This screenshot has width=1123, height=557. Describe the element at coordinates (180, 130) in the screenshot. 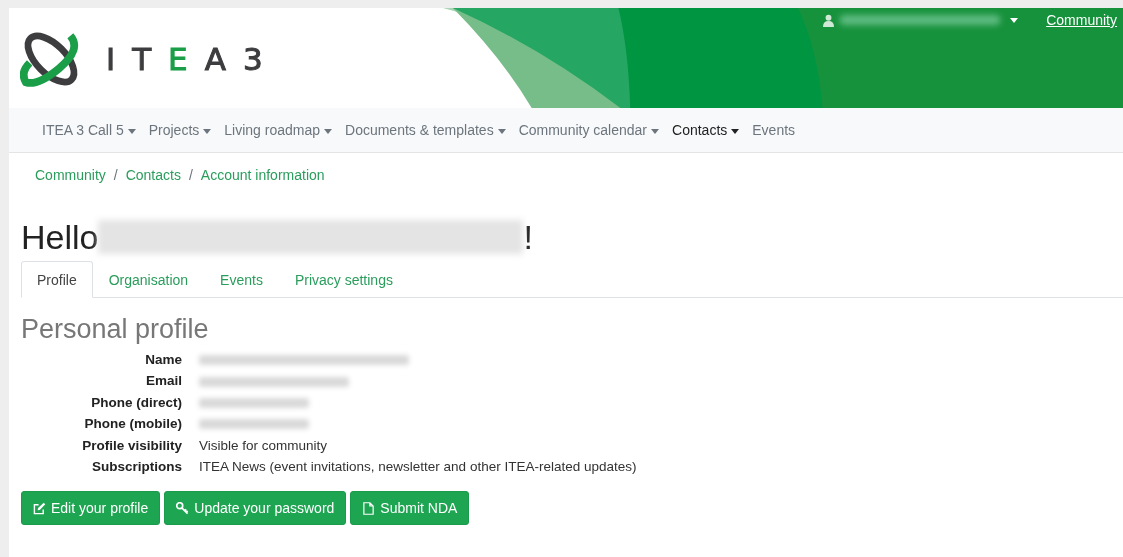

I see `nav-item: Projects` at that location.